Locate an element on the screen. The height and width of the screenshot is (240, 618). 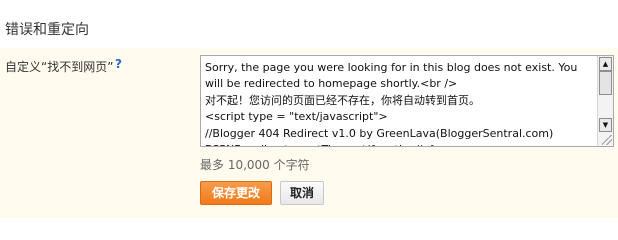
scroll-down-arrow-icon: ▼ is located at coordinates (605, 125).